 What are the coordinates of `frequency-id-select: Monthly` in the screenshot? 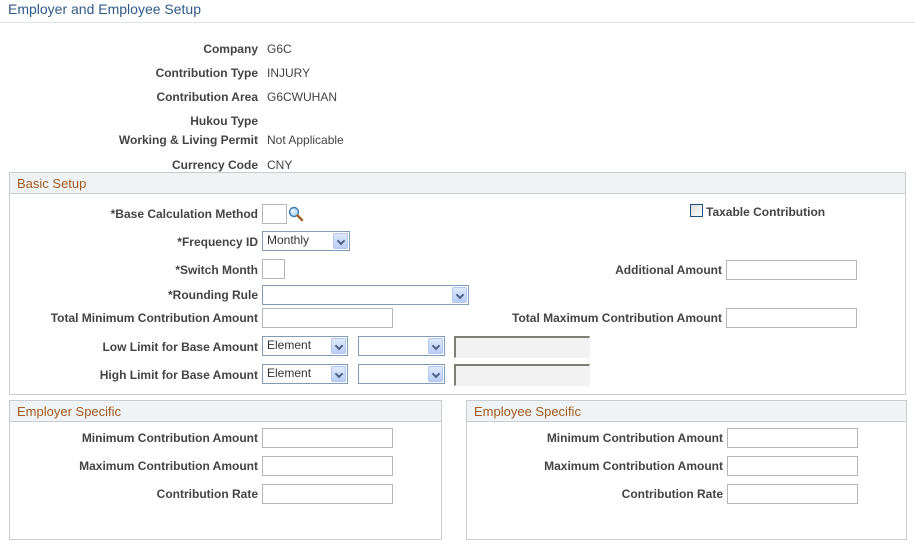 It's located at (306, 241).